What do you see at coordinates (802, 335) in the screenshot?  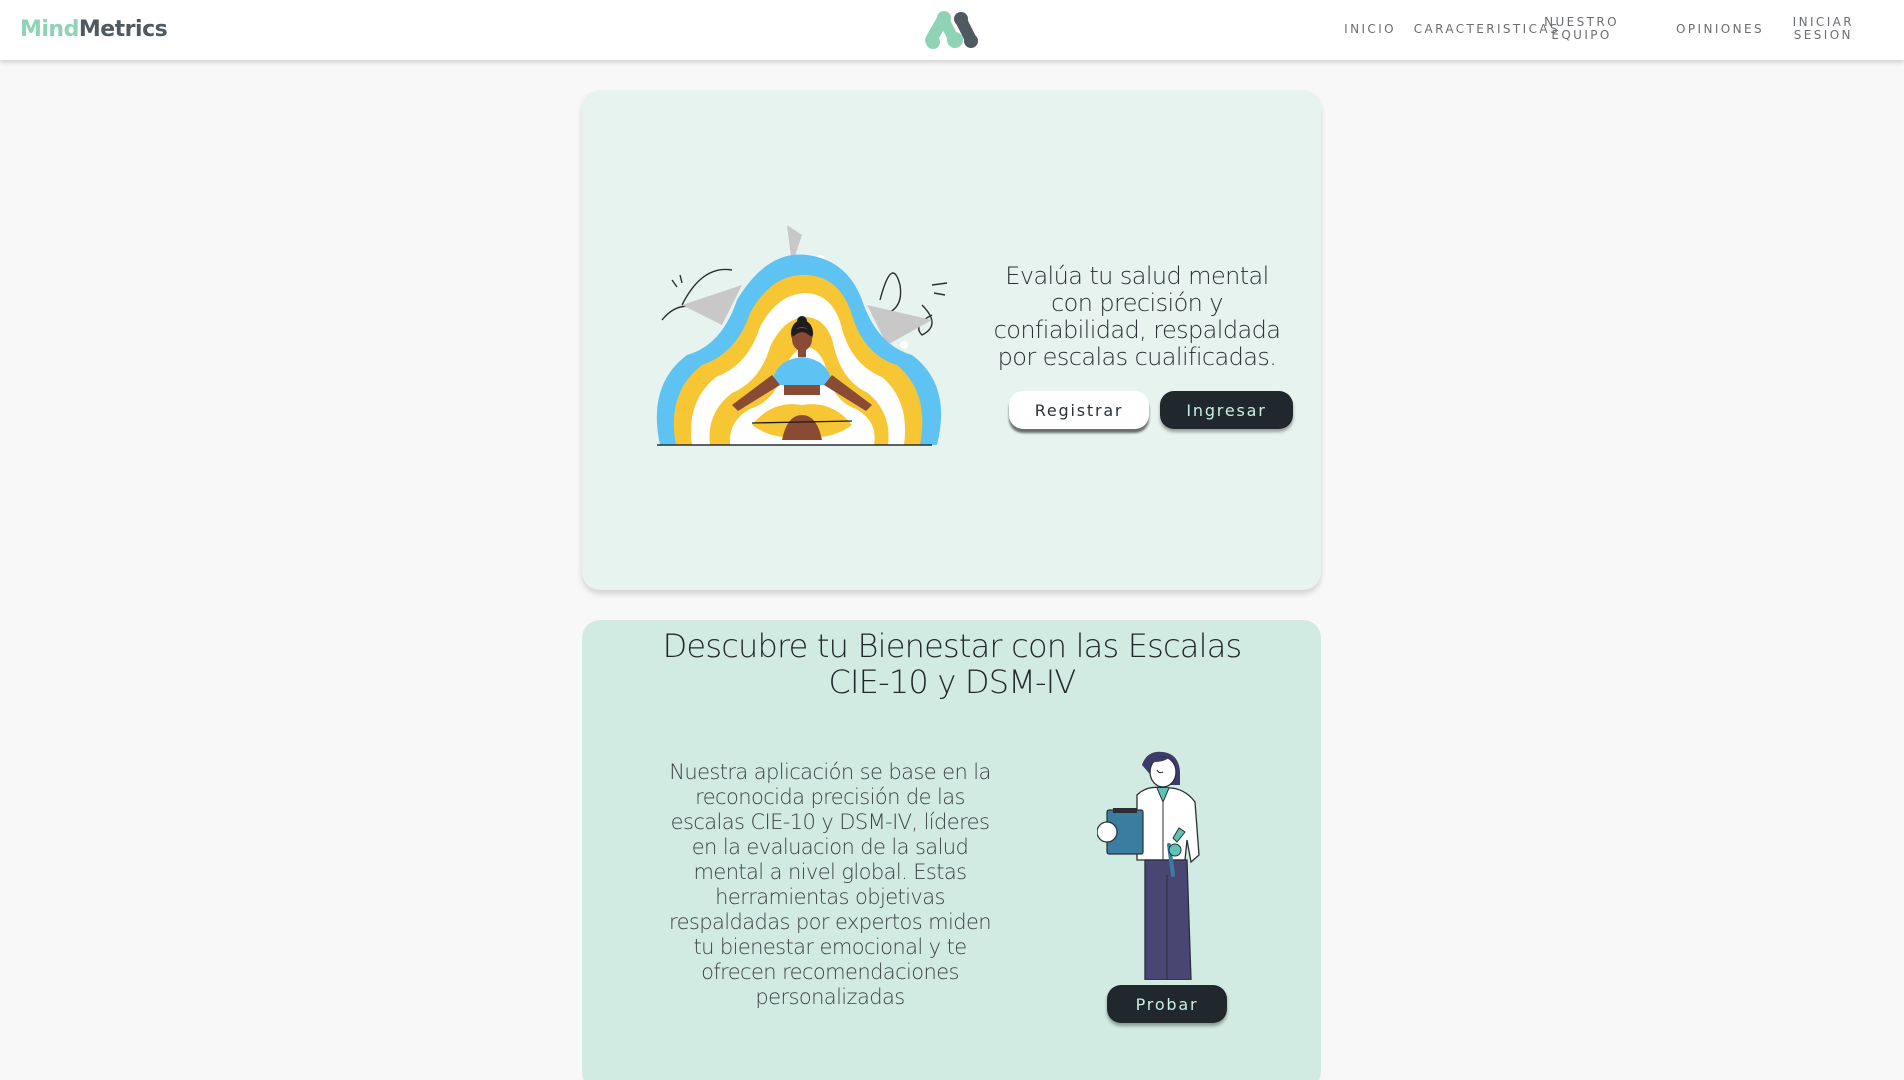 I see `meditating-woman-illustration` at bounding box center [802, 335].